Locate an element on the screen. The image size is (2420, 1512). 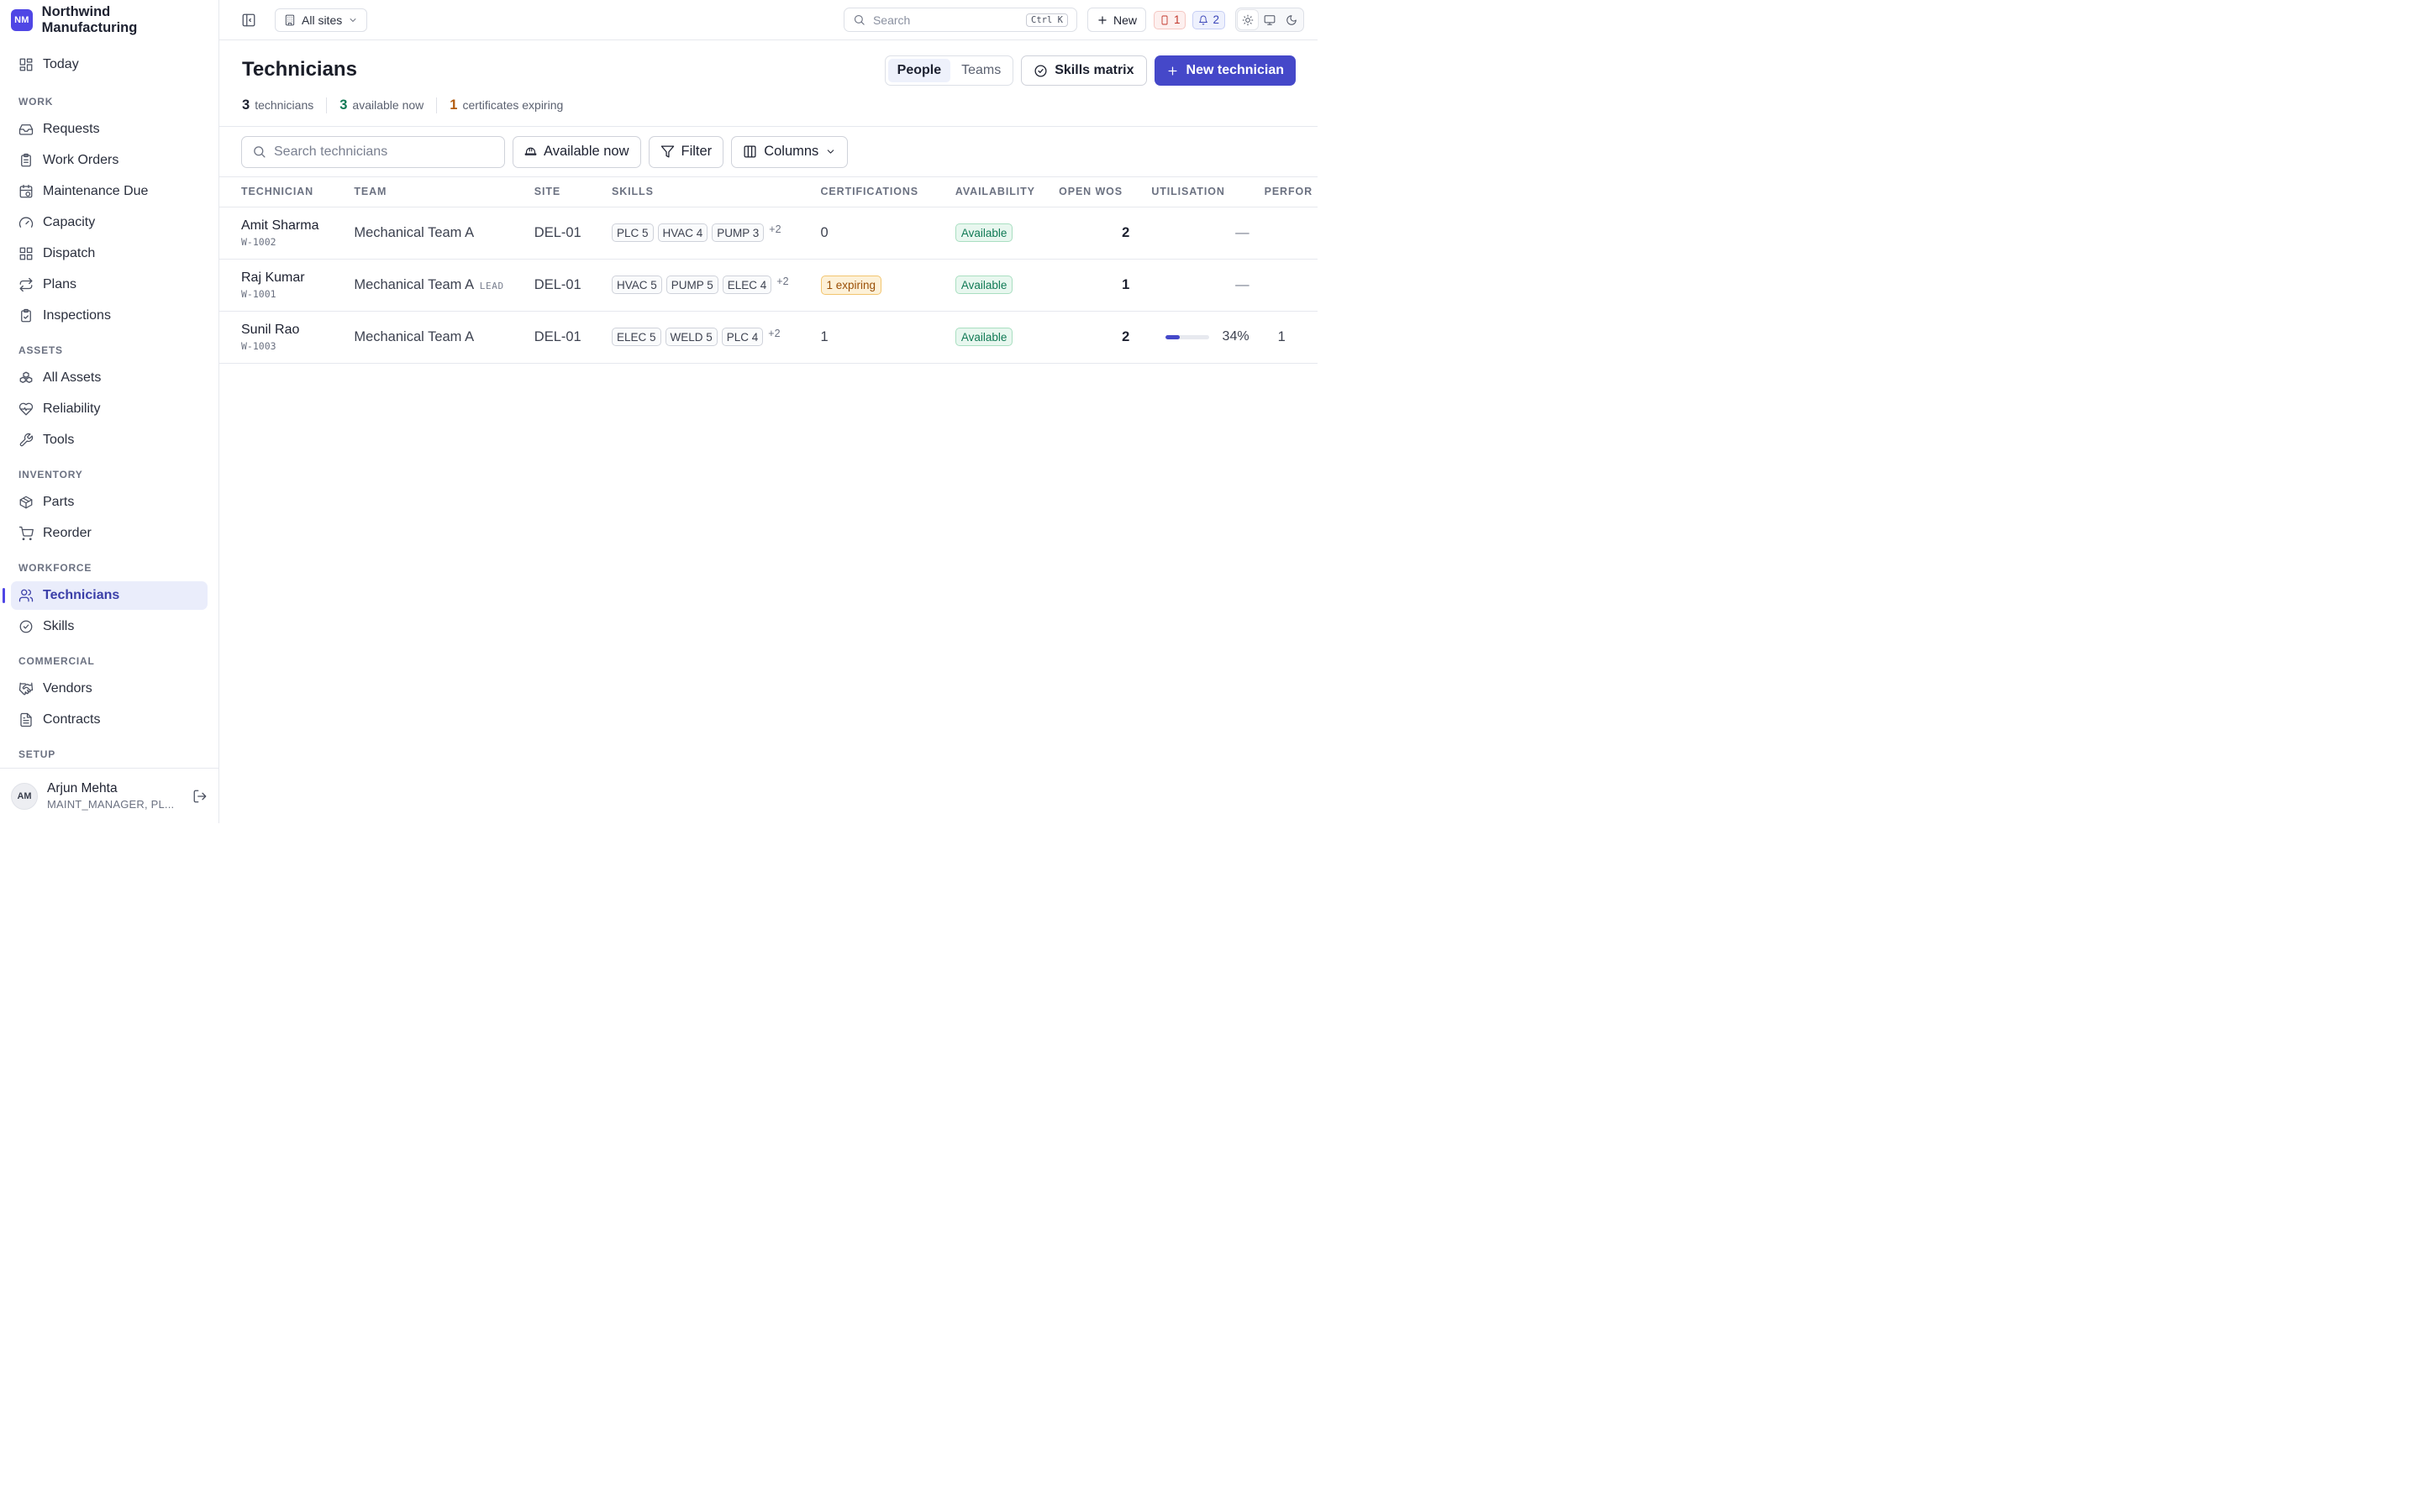
brand-name: Northwind Manufacturing is located at coordinates (90, 19).